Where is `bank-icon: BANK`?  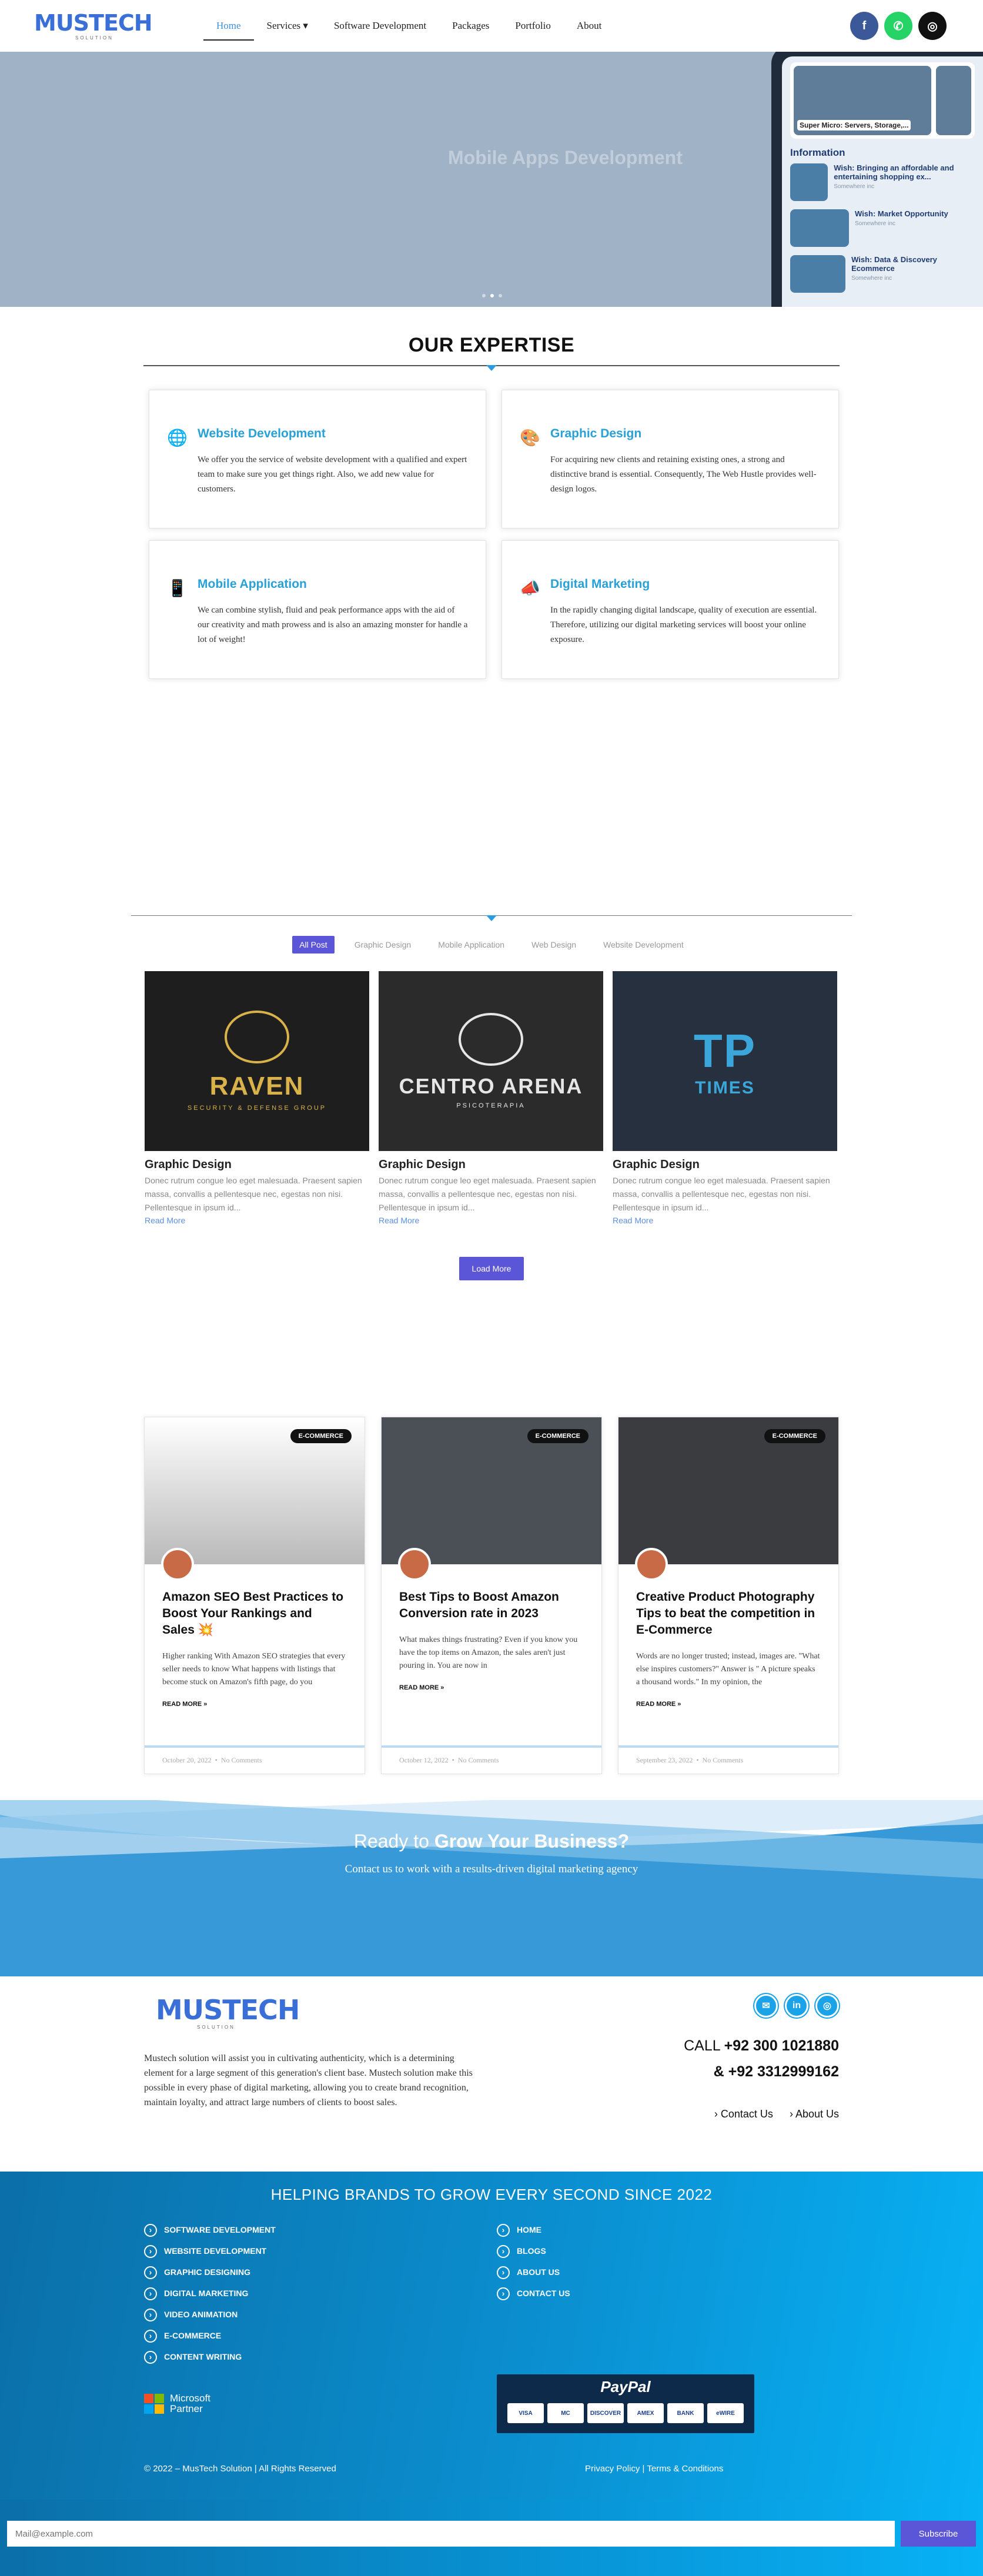
bank-icon: BANK is located at coordinates (685, 2413).